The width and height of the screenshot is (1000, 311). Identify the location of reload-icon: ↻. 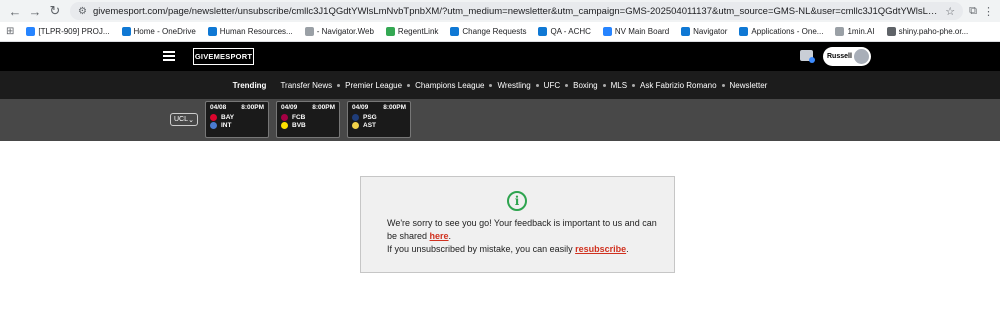
(55, 11).